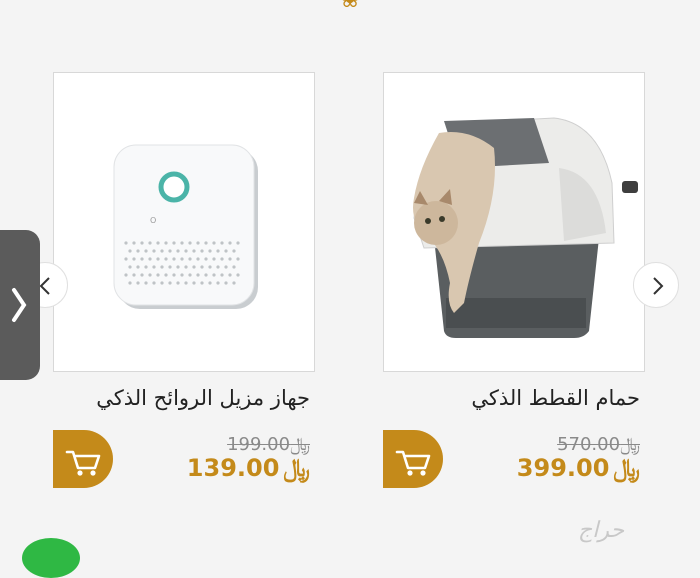 The image size is (700, 578). I want to click on svg-text: O, so click(153, 220).